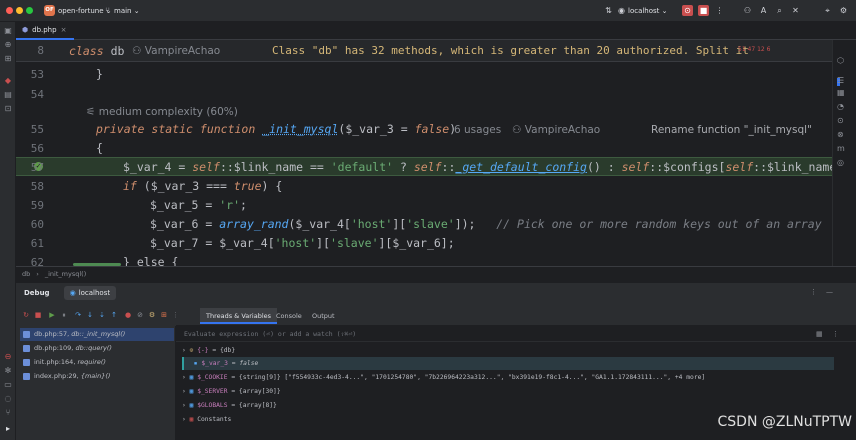 The height and width of the screenshot is (440, 856). What do you see at coordinates (747, 10) in the screenshot?
I see `user-icon: ⚇` at bounding box center [747, 10].